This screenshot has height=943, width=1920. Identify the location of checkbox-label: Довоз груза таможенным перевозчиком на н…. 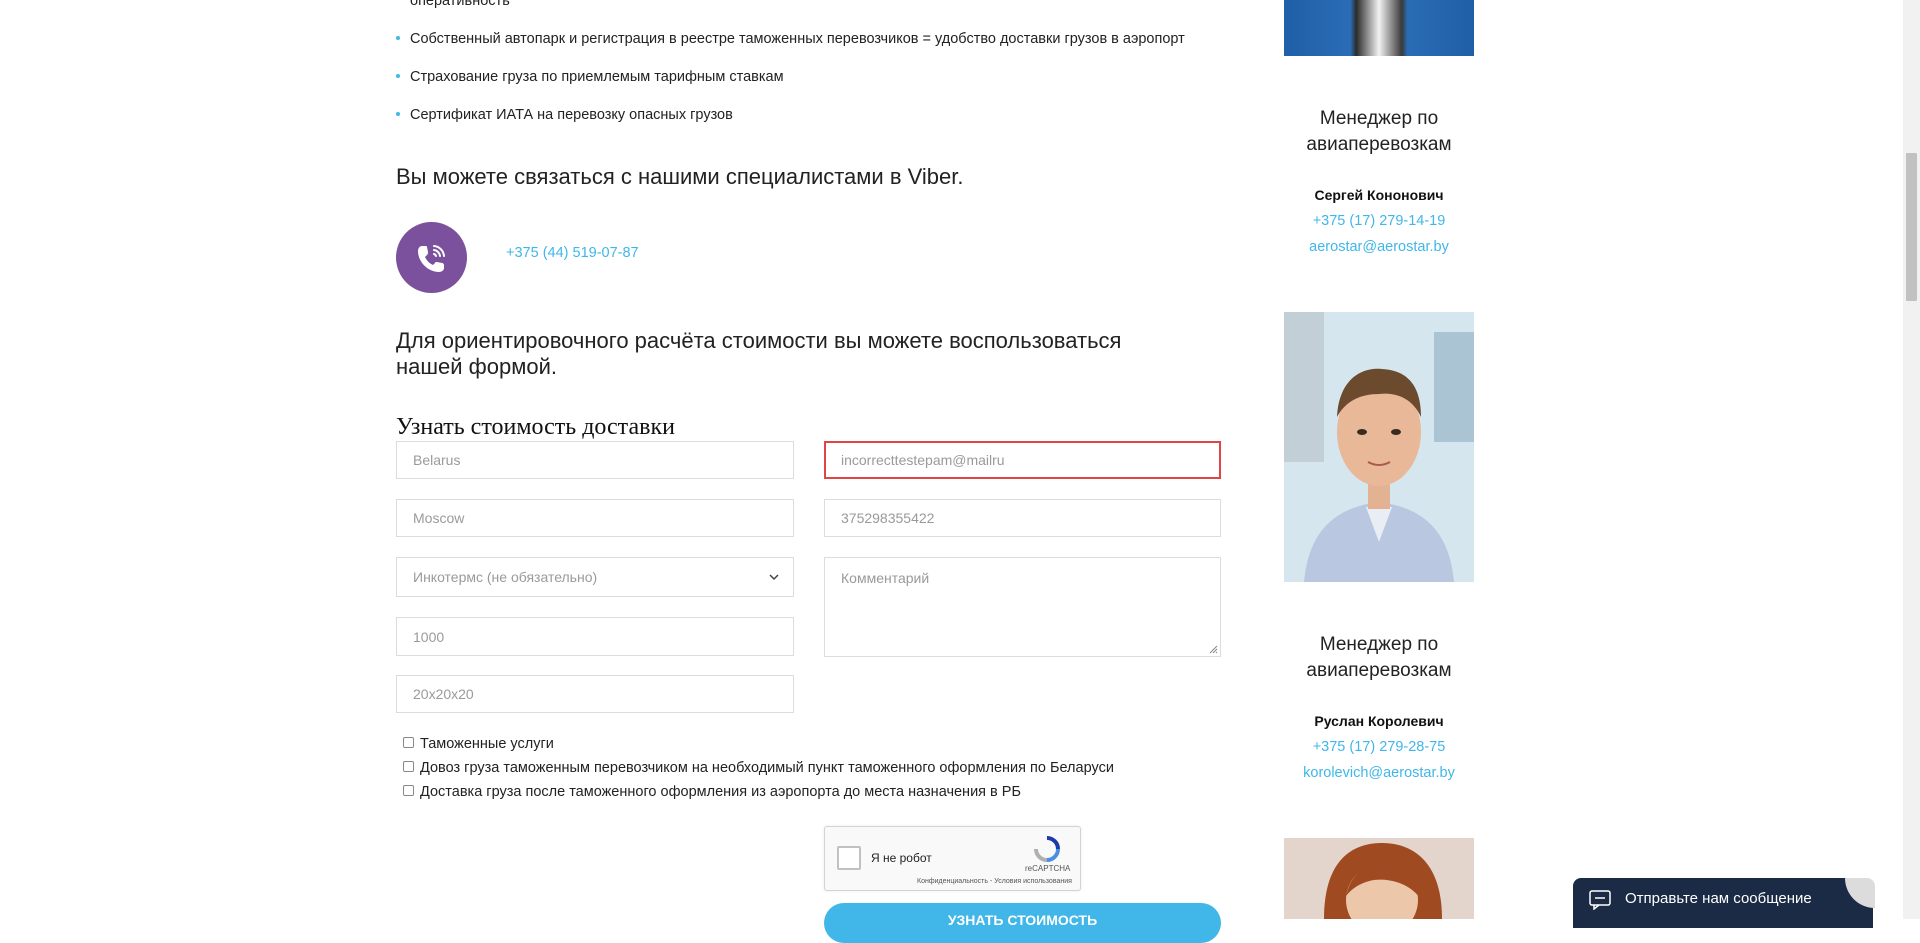
(767, 768).